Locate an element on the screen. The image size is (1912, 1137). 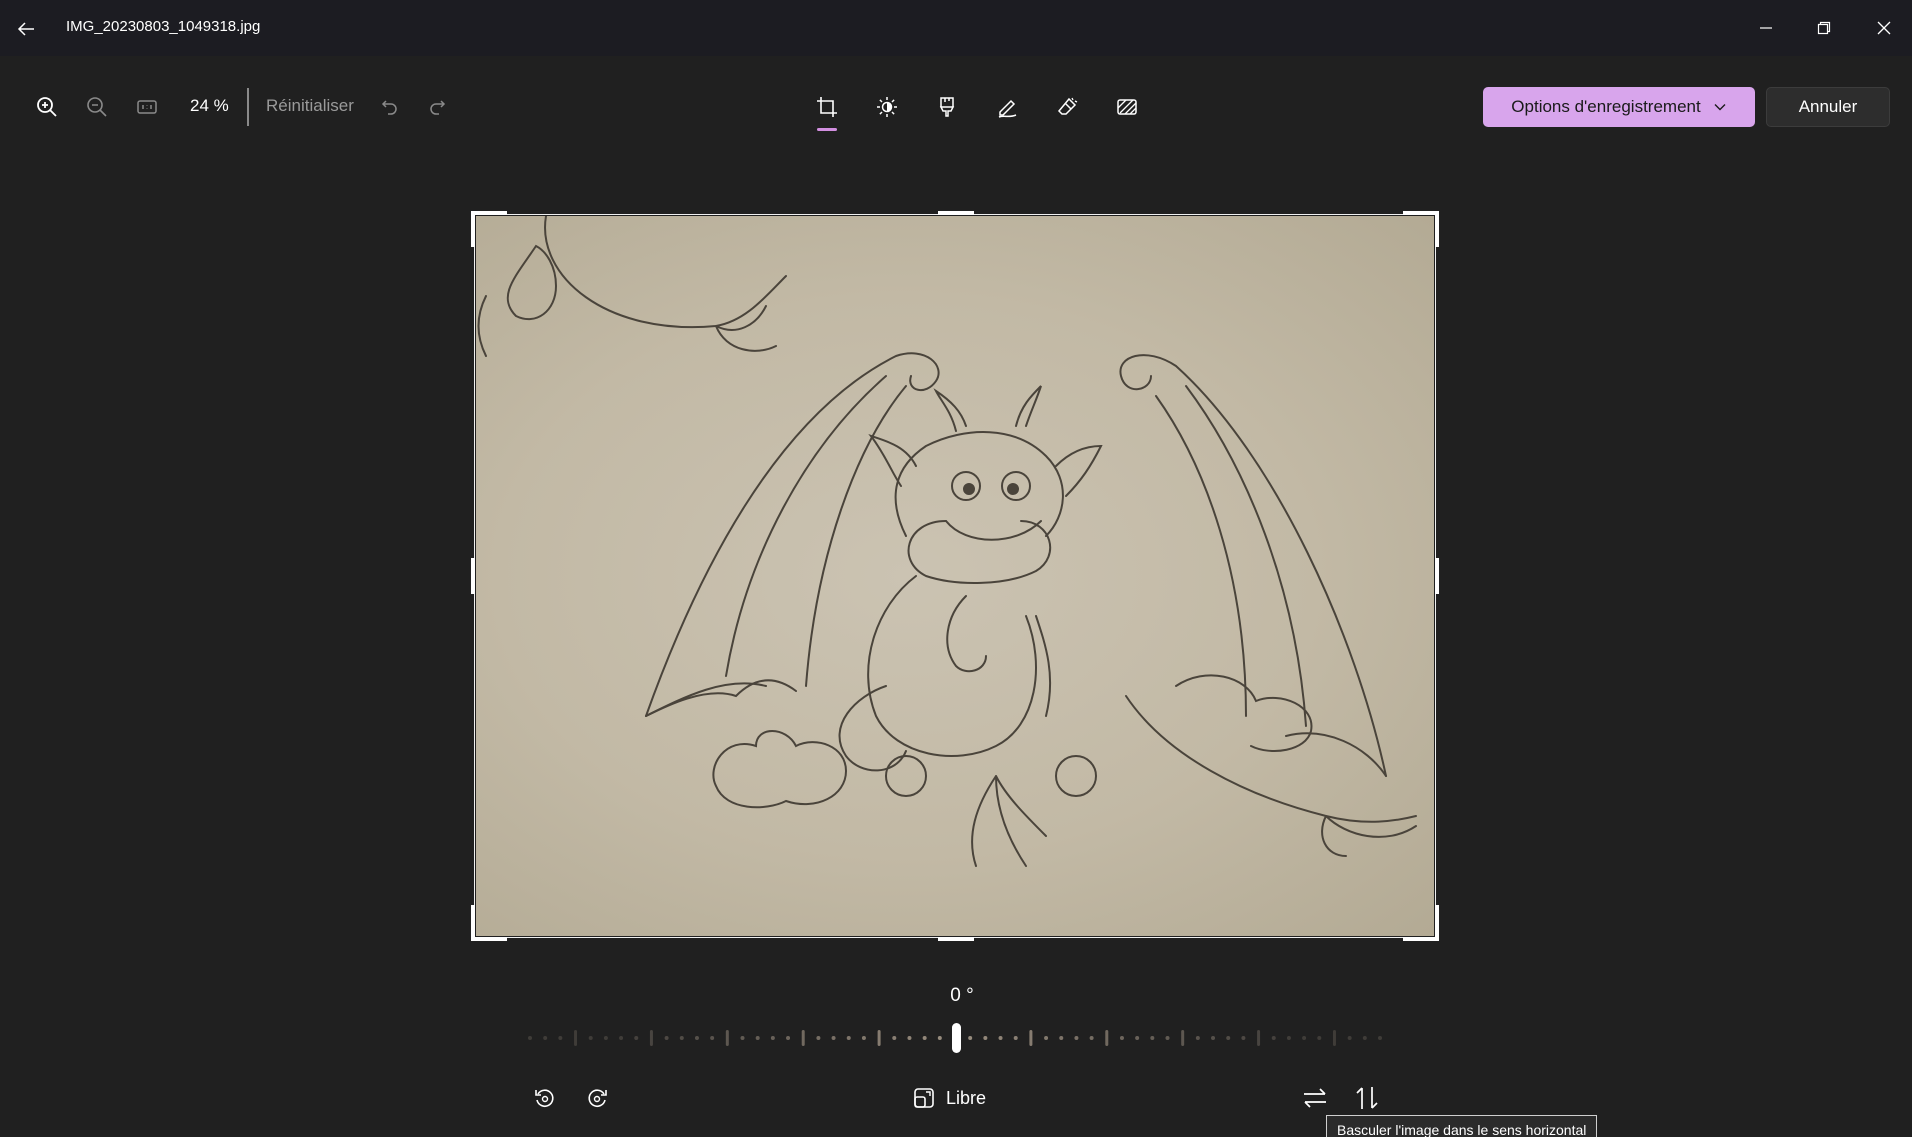
chevron-down-icon is located at coordinates (1720, 107).